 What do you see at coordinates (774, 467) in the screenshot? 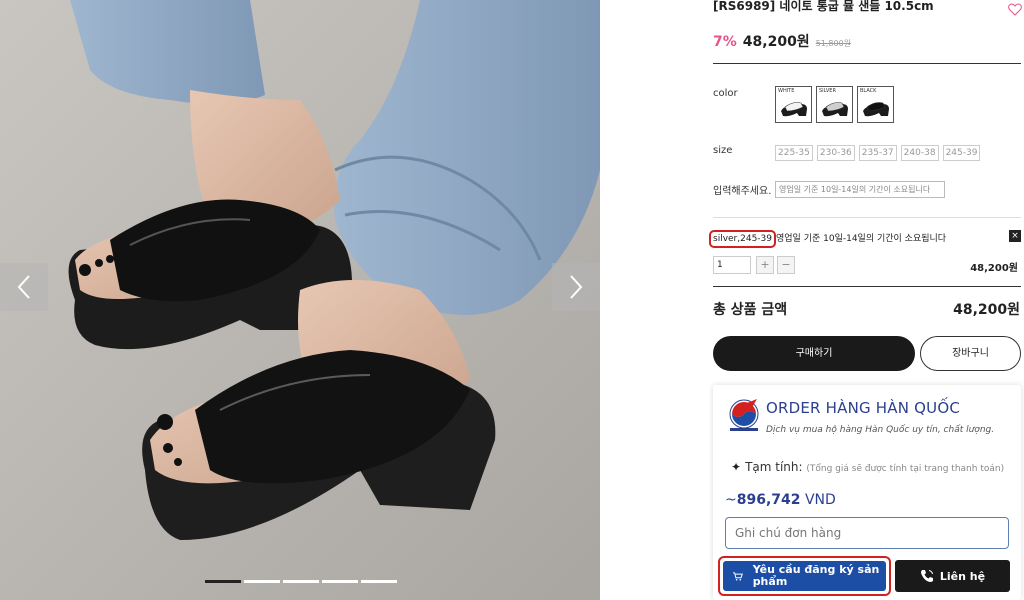
I see `estimate-label: Tạm tính:` at bounding box center [774, 467].